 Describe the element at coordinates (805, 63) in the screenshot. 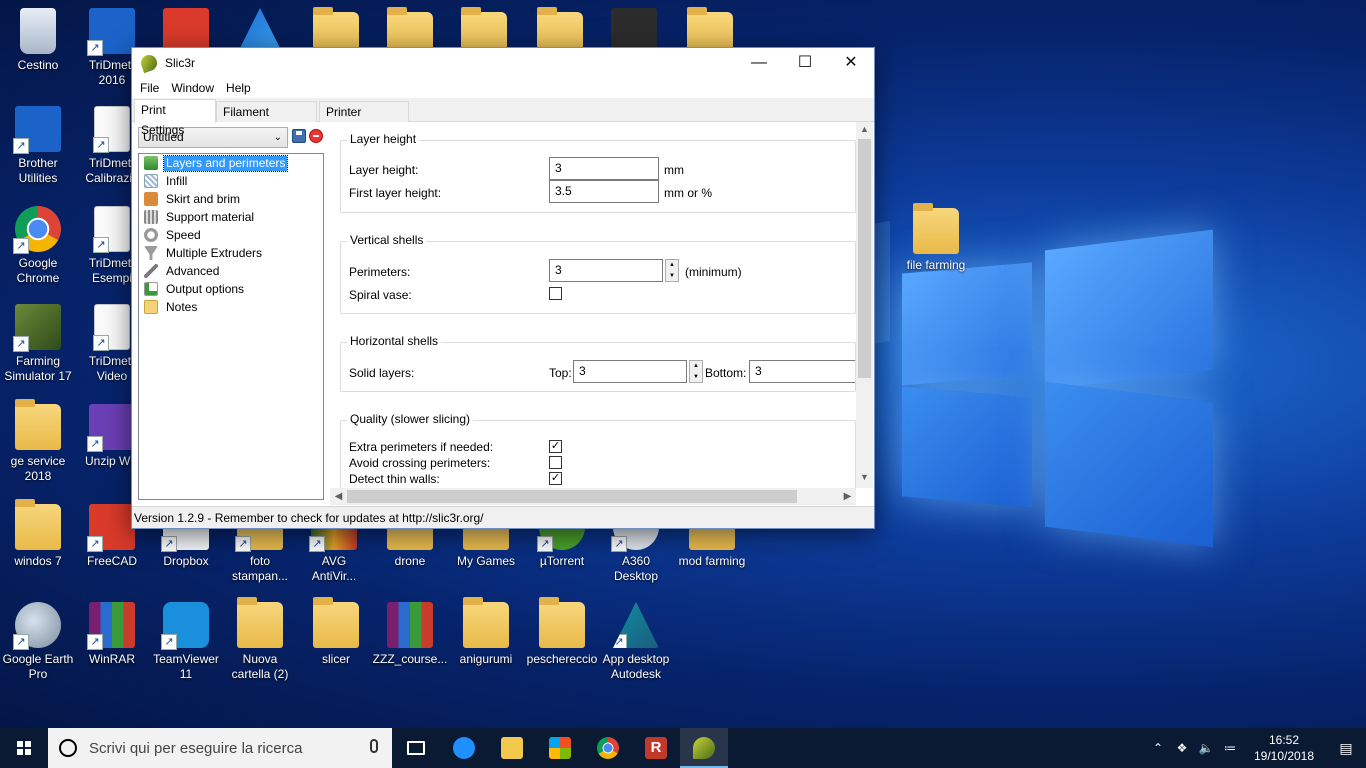

I see `maximize-button: ☐` at that location.